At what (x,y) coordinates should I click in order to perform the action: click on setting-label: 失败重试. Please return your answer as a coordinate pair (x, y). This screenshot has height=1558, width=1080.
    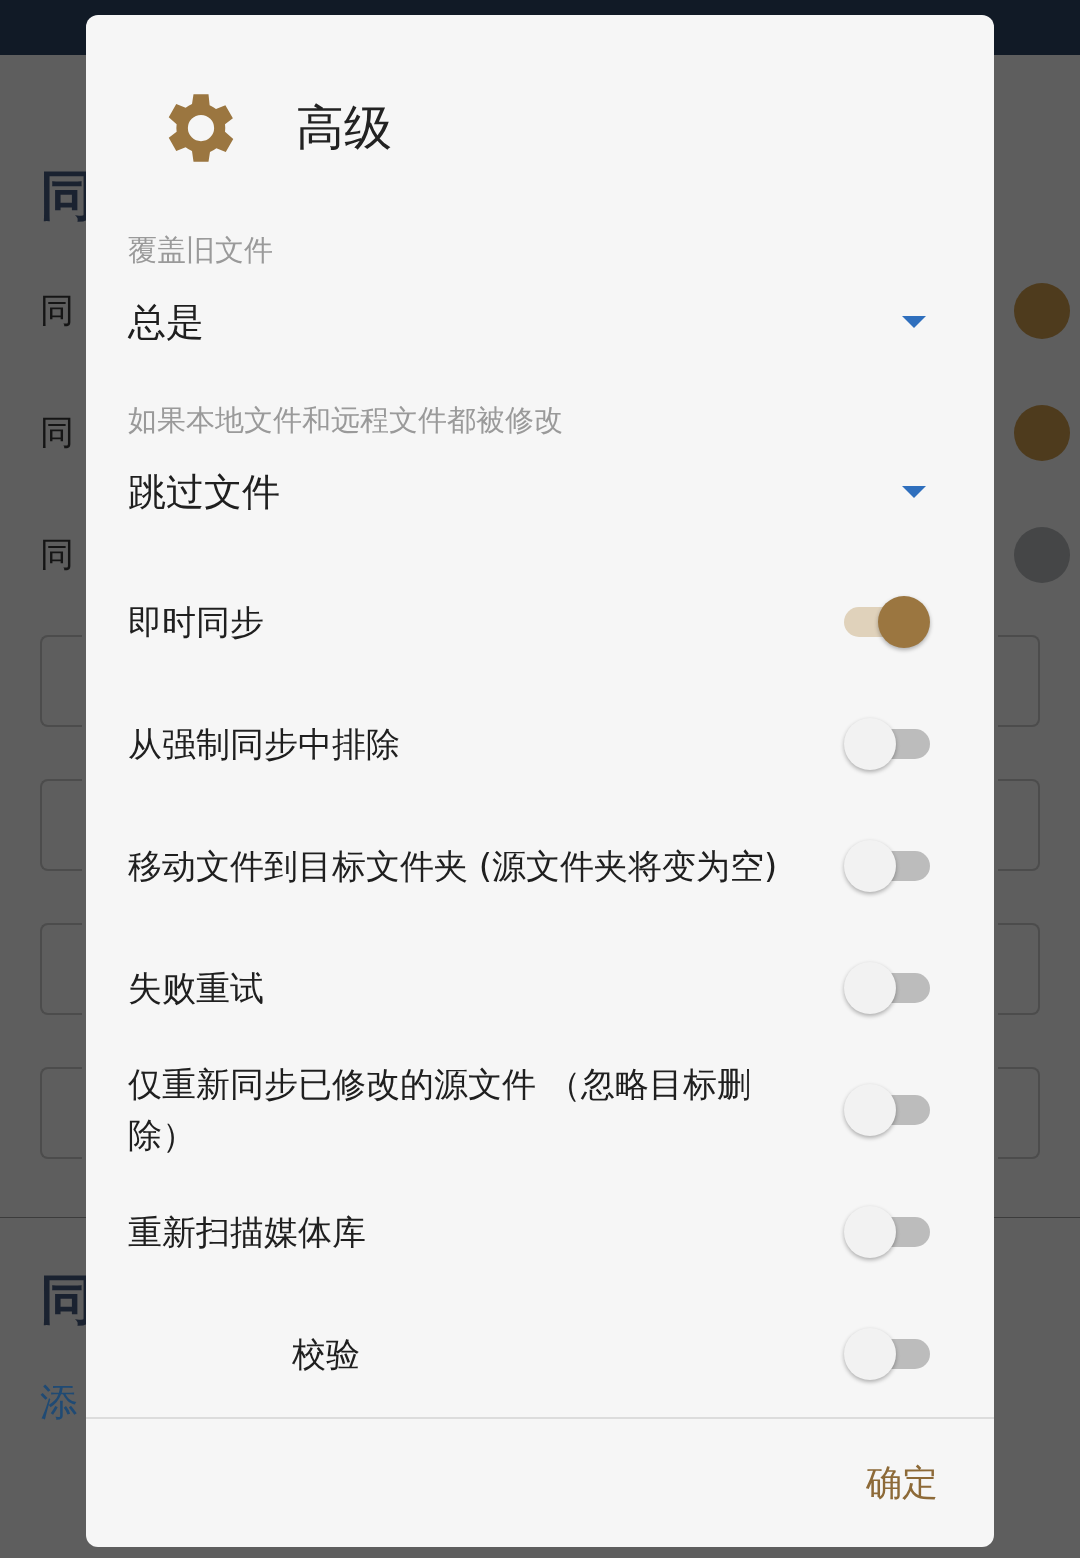
    Looking at the image, I should click on (196, 988).